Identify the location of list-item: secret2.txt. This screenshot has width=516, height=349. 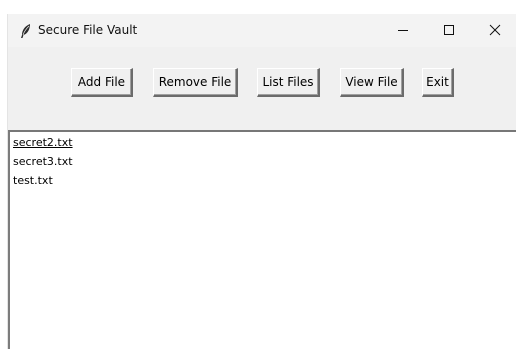
(43, 143).